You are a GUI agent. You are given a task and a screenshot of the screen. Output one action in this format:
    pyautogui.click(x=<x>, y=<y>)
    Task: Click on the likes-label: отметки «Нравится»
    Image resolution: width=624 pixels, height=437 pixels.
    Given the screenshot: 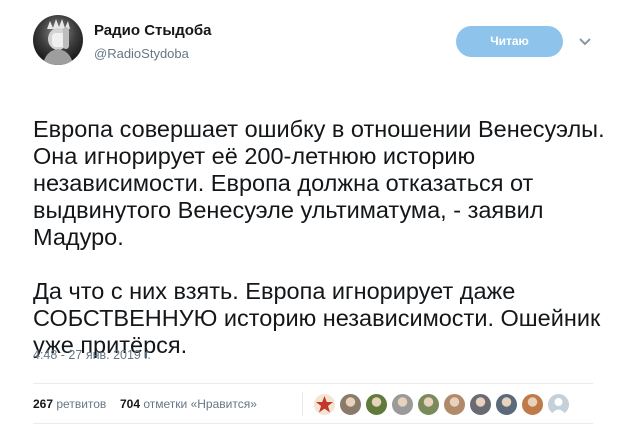 What is the action you would take?
    pyautogui.click(x=200, y=404)
    